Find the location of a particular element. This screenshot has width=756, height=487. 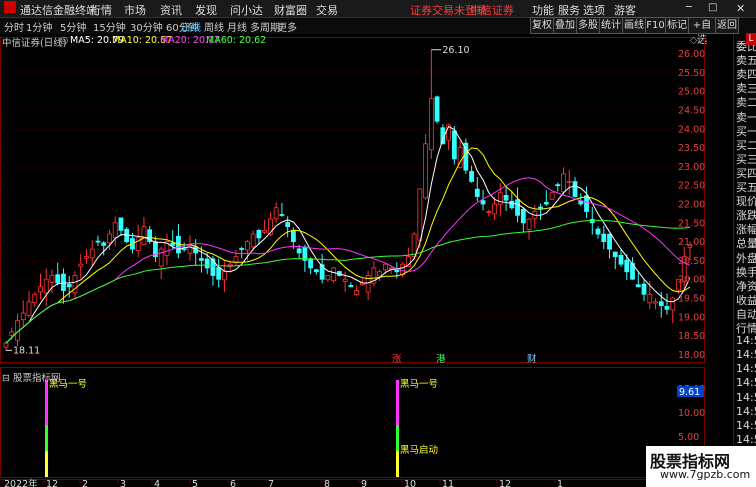

menu-item-caifuquan: 财富圈 is located at coordinates (290, 10).